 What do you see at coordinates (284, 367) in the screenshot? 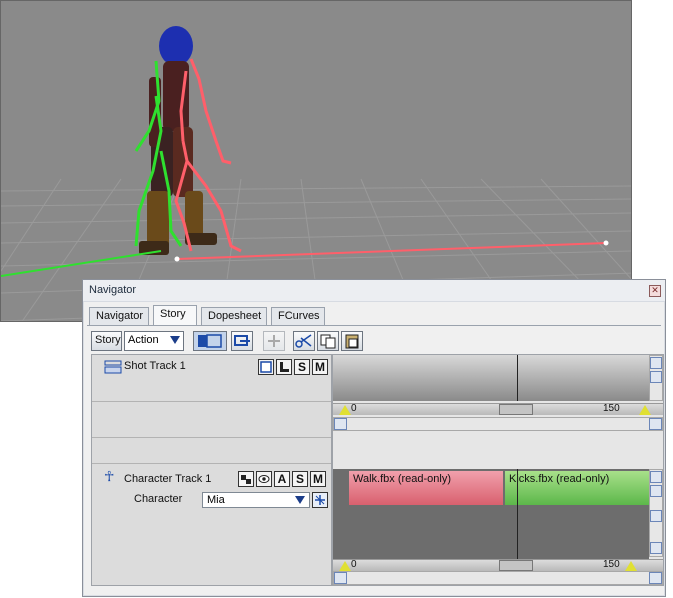
I see `shot-track-lock-button` at bounding box center [284, 367].